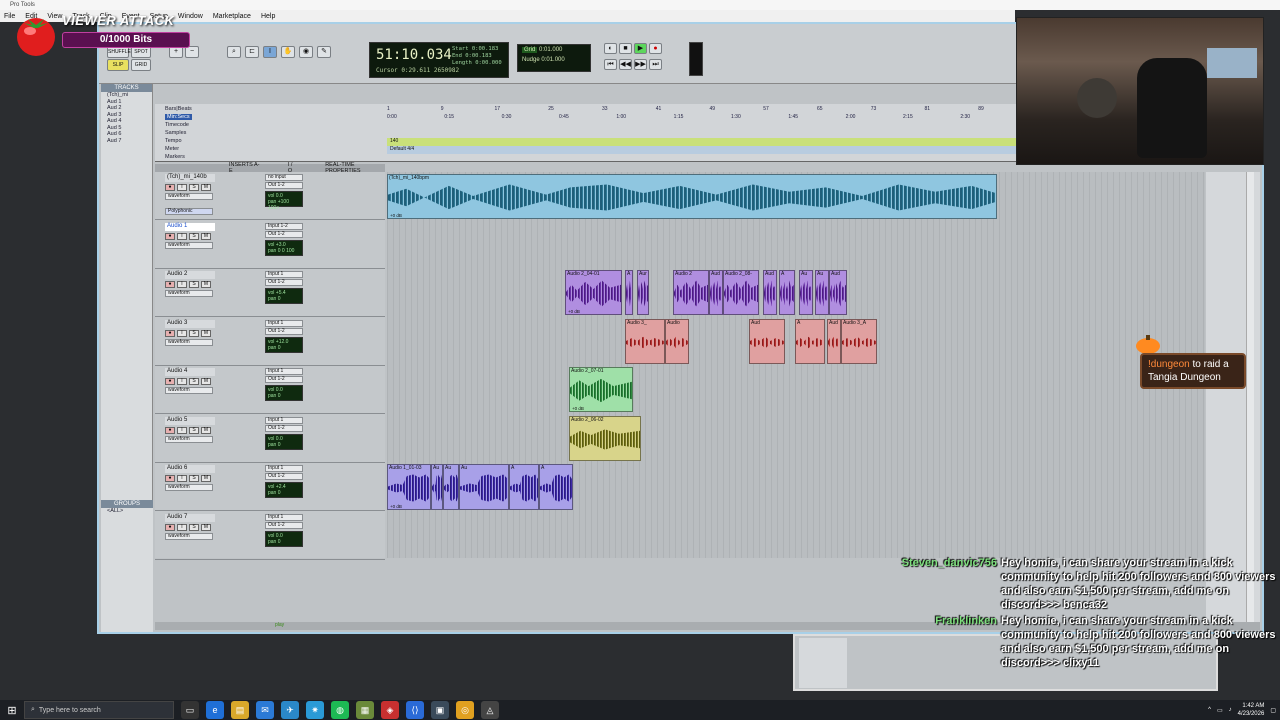 This screenshot has height=720, width=1280. Describe the element at coordinates (643, 292) in the screenshot. I see `audio-clip: Aur` at that location.